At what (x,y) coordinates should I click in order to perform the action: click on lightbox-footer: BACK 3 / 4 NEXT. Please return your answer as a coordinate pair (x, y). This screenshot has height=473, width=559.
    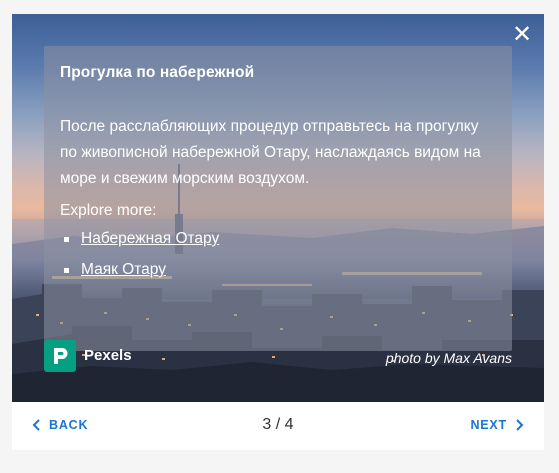
    Looking at the image, I should click on (278, 426).